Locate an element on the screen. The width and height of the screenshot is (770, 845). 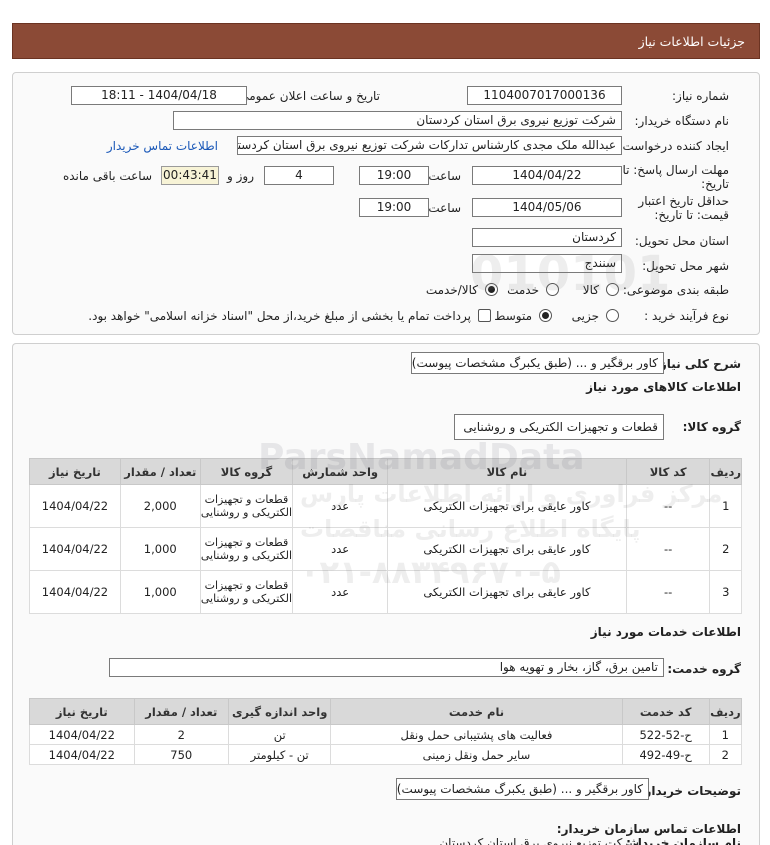
city-field: سنندج is located at coordinates (547, 263).